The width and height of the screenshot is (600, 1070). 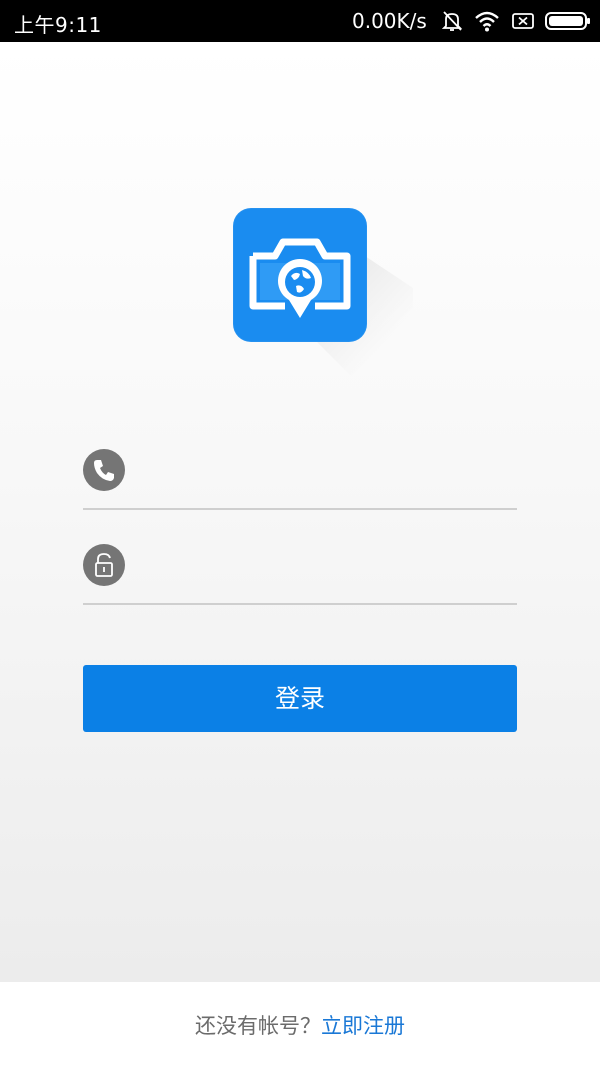 I want to click on app-logo, so click(x=338, y=318).